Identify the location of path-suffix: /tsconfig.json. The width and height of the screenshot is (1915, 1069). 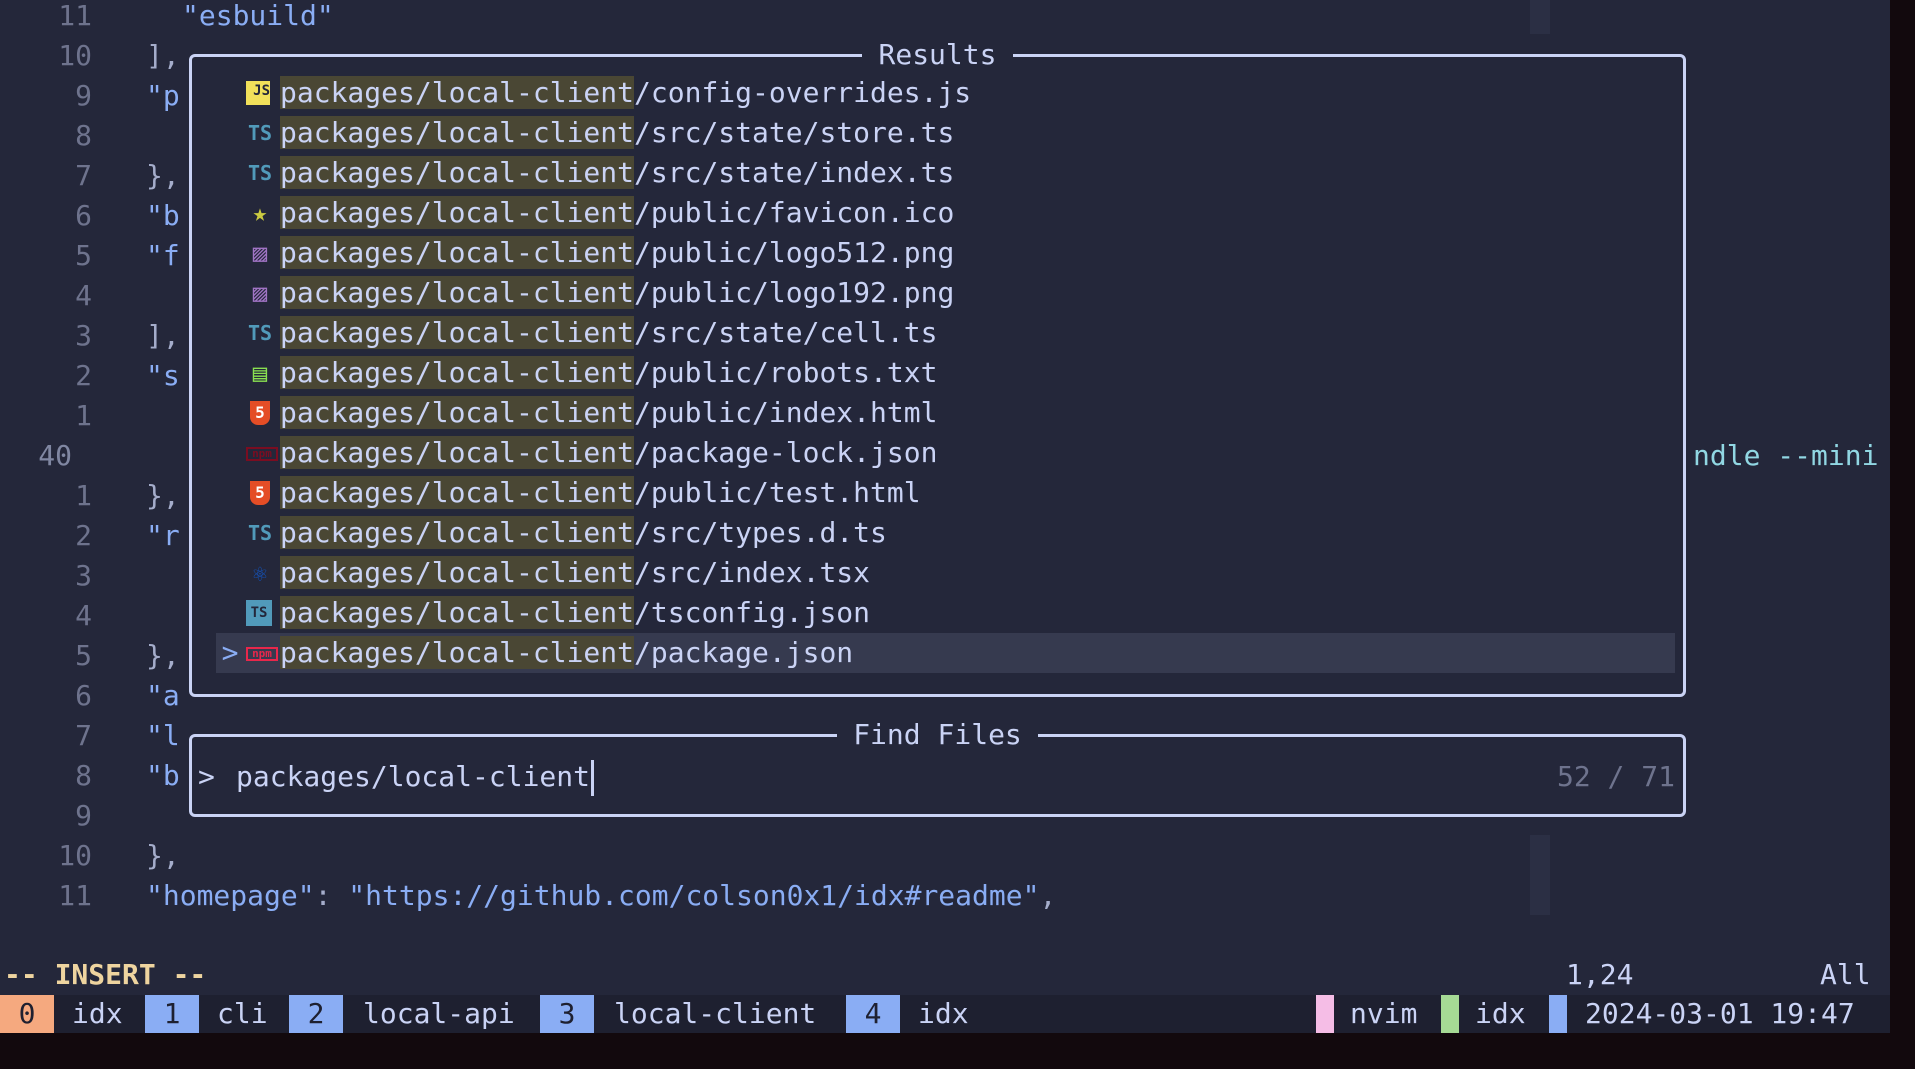
(752, 612).